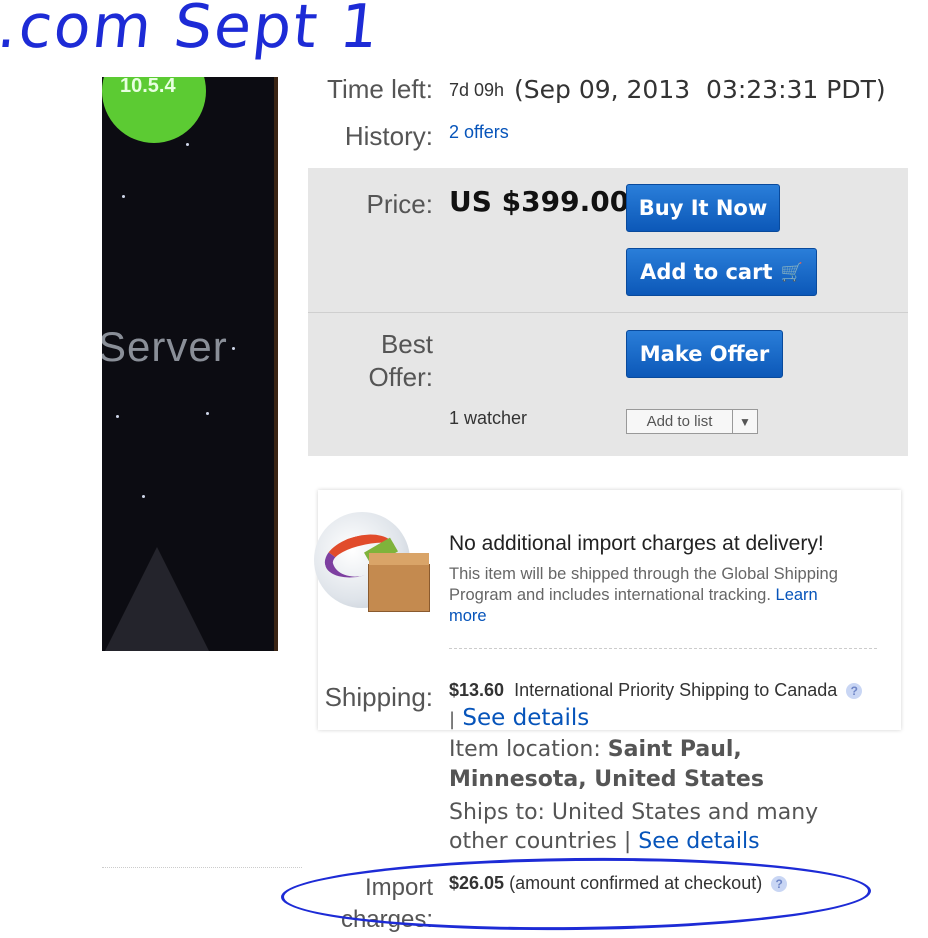  Describe the element at coordinates (388, 136) in the screenshot. I see `history-label: History:` at that location.